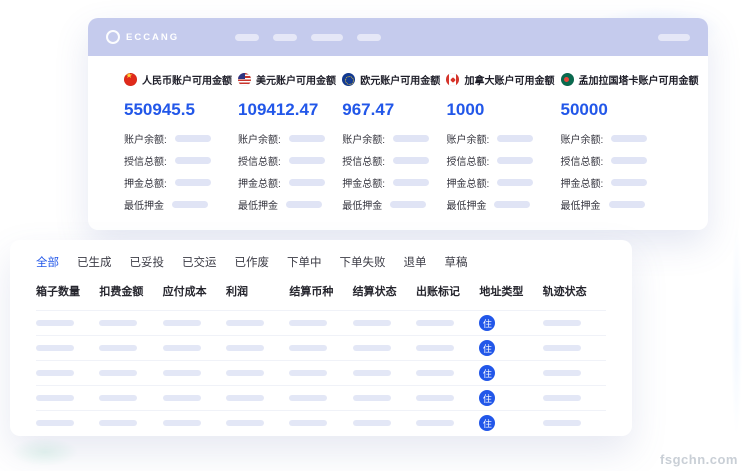  I want to click on account-amount: 967.47, so click(368, 109).